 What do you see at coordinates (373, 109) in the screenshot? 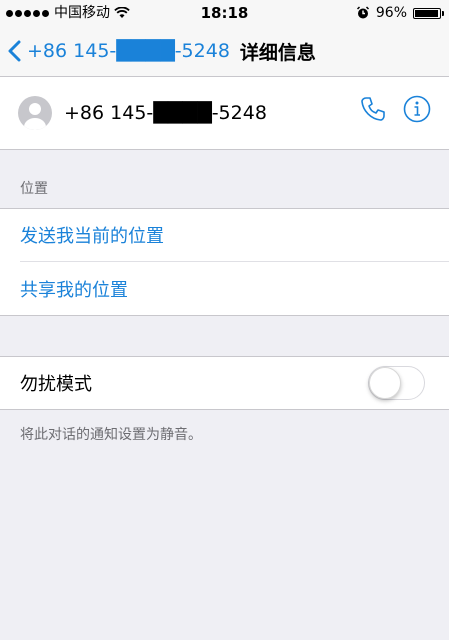
I see `phone-icon` at bounding box center [373, 109].